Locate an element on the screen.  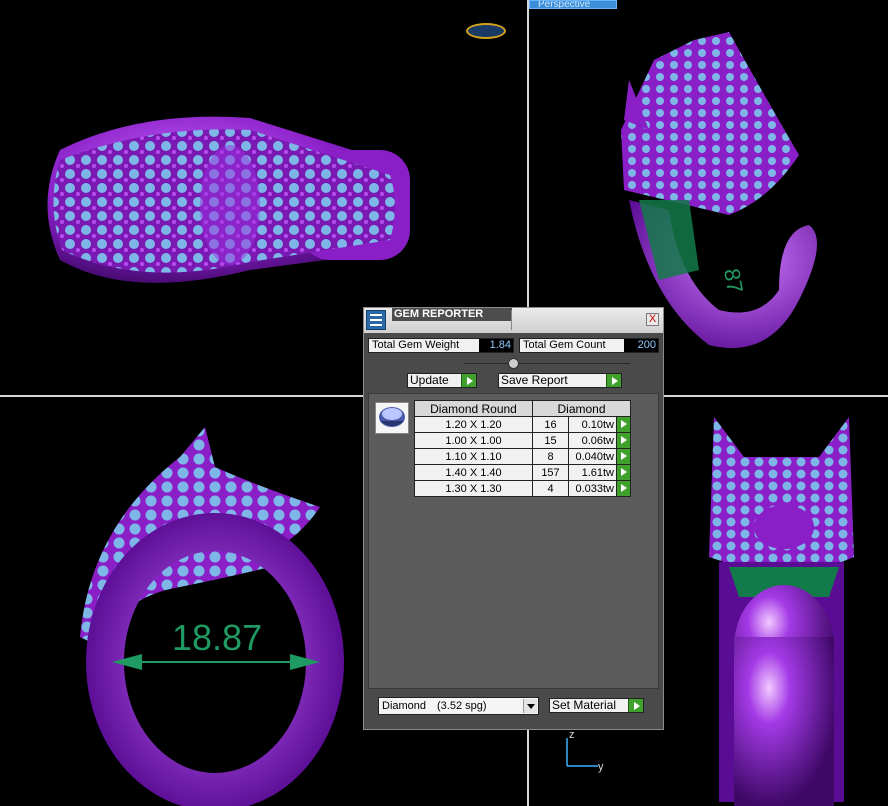
table-row: 1.00 X 1.00 15 0.06tw is located at coordinates (522, 440).